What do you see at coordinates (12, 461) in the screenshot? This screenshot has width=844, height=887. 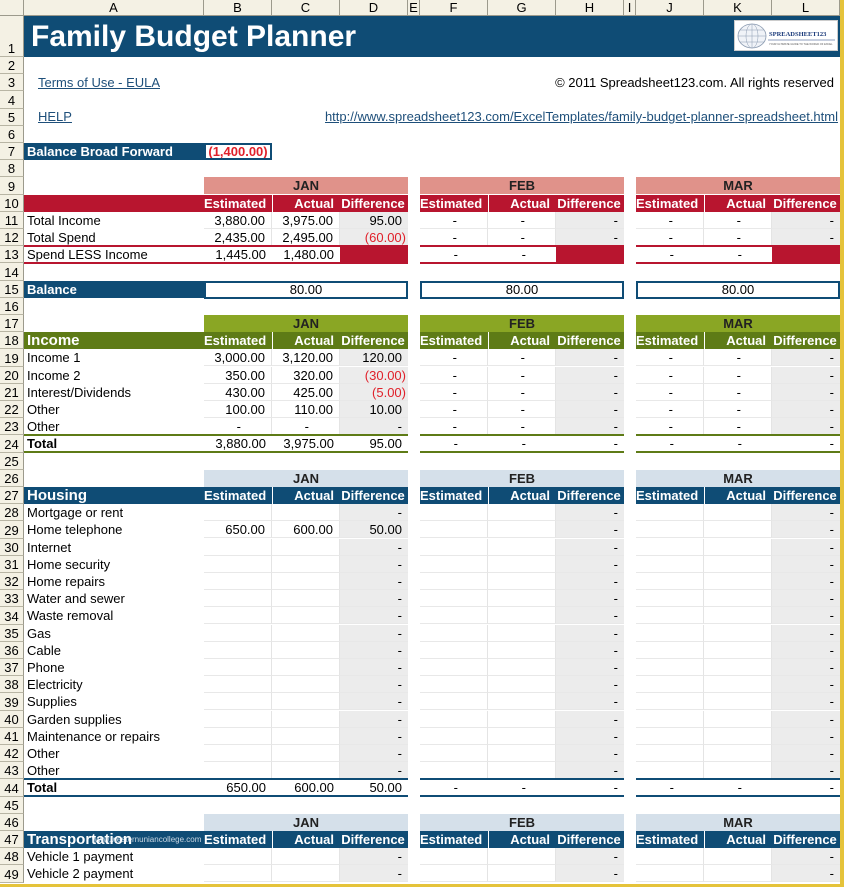 I see `row-header-25: 25` at bounding box center [12, 461].